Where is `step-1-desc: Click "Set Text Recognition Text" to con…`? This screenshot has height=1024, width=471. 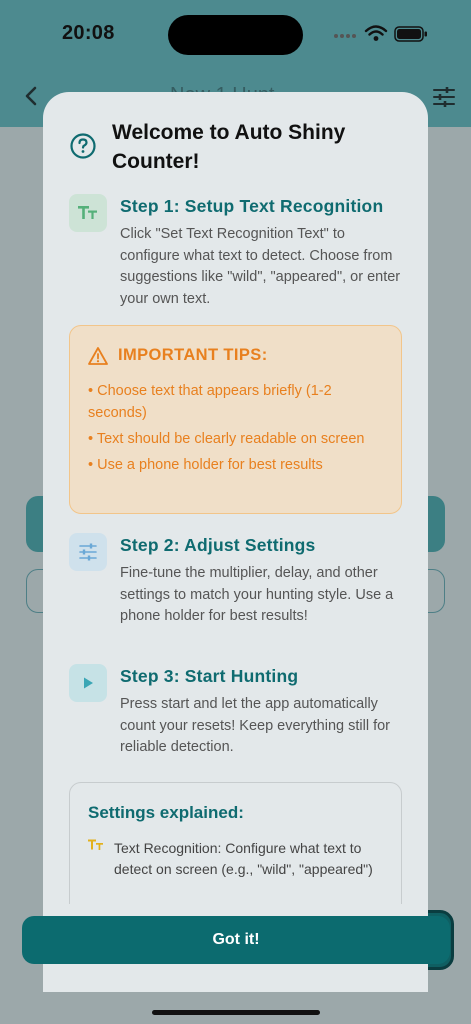 step-1-desc: Click "Set Text Recognition Text" to con… is located at coordinates (260, 266).